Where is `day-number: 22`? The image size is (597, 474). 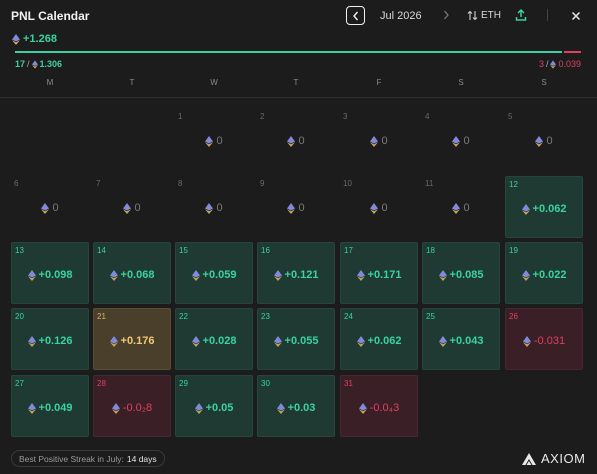
day-number: 22 is located at coordinates (183, 316).